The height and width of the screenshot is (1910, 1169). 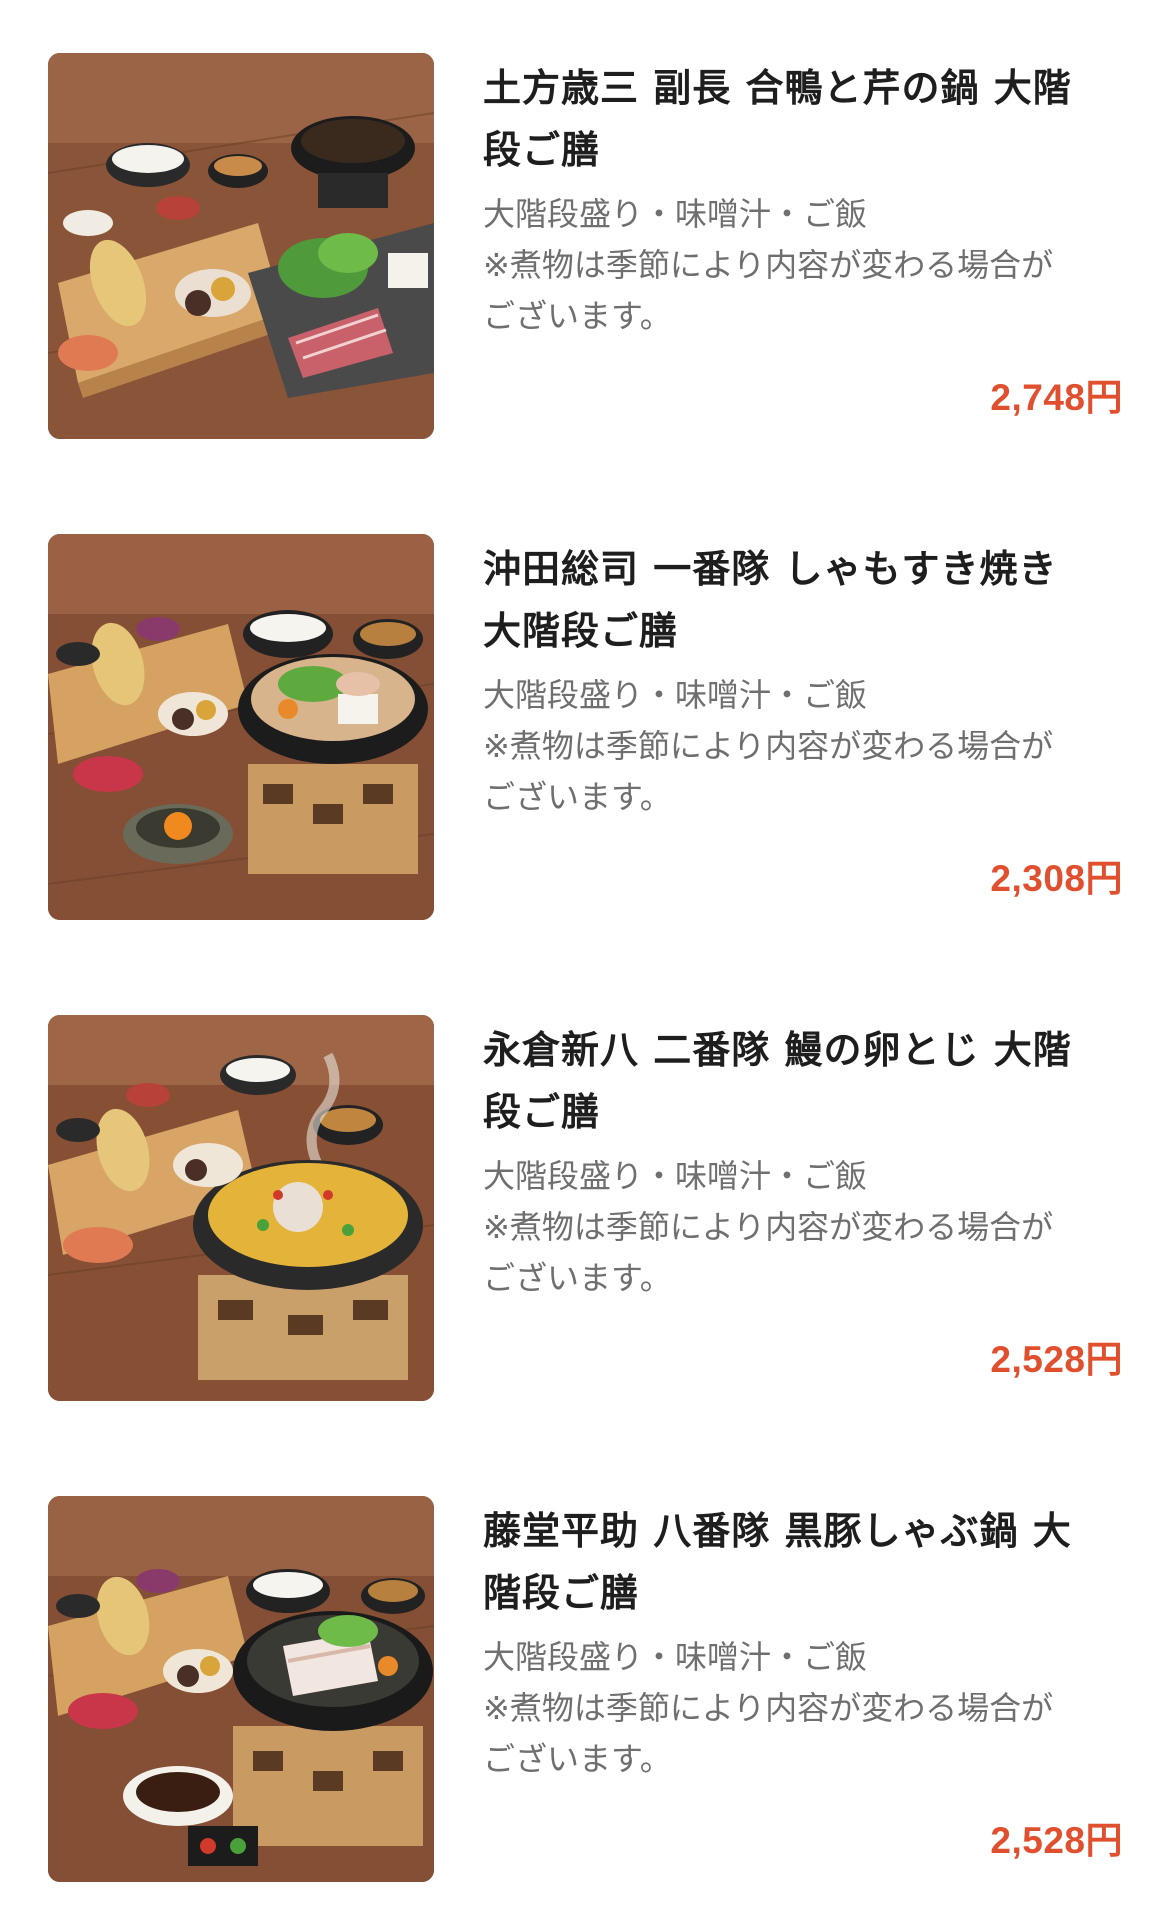 I want to click on menu-item-title: 沖田総司 一番隊 しゃもすき焼き 大階段ご膳, so click(x=770, y=600).